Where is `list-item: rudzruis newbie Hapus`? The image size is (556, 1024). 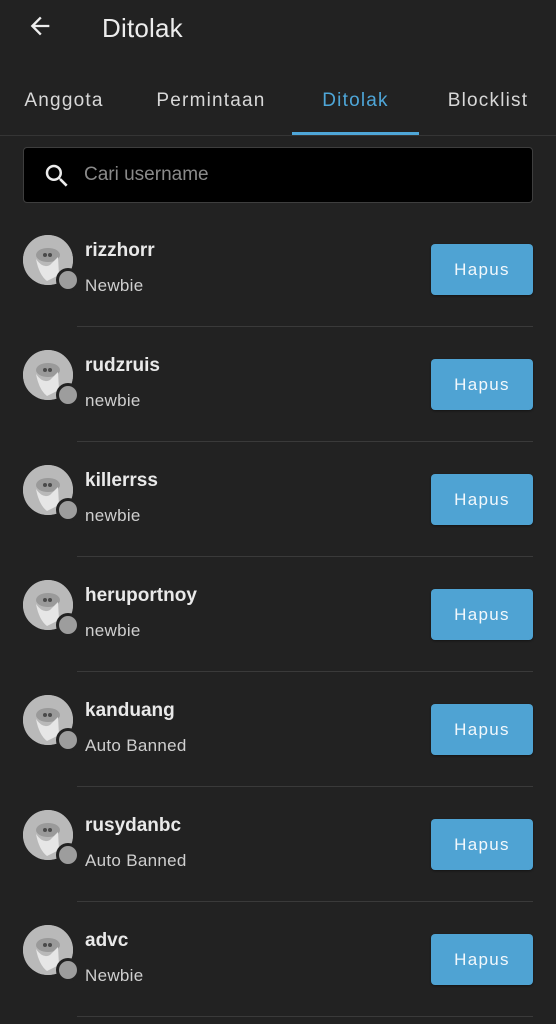 list-item: rudzruis newbie Hapus is located at coordinates (278, 384).